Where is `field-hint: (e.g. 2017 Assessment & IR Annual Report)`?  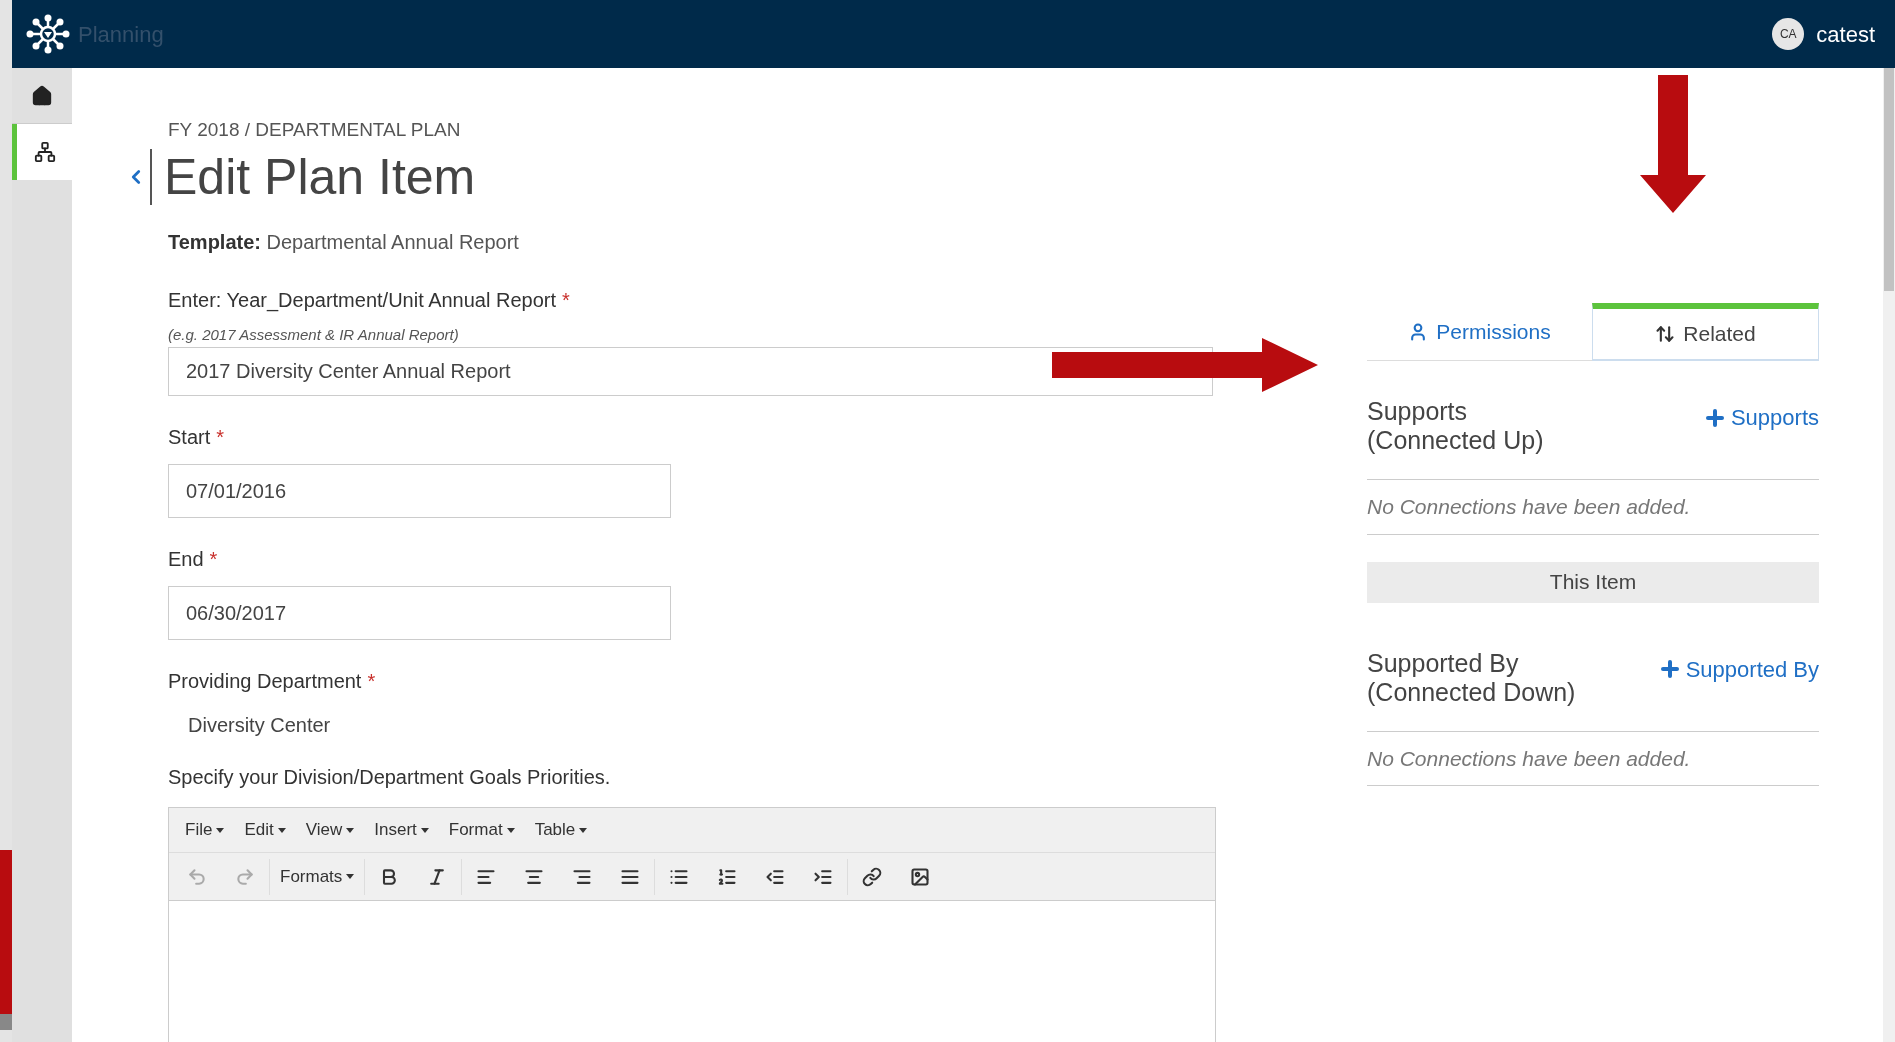 field-hint: (e.g. 2017 Assessment & IR Annual Report) is located at coordinates (314, 334).